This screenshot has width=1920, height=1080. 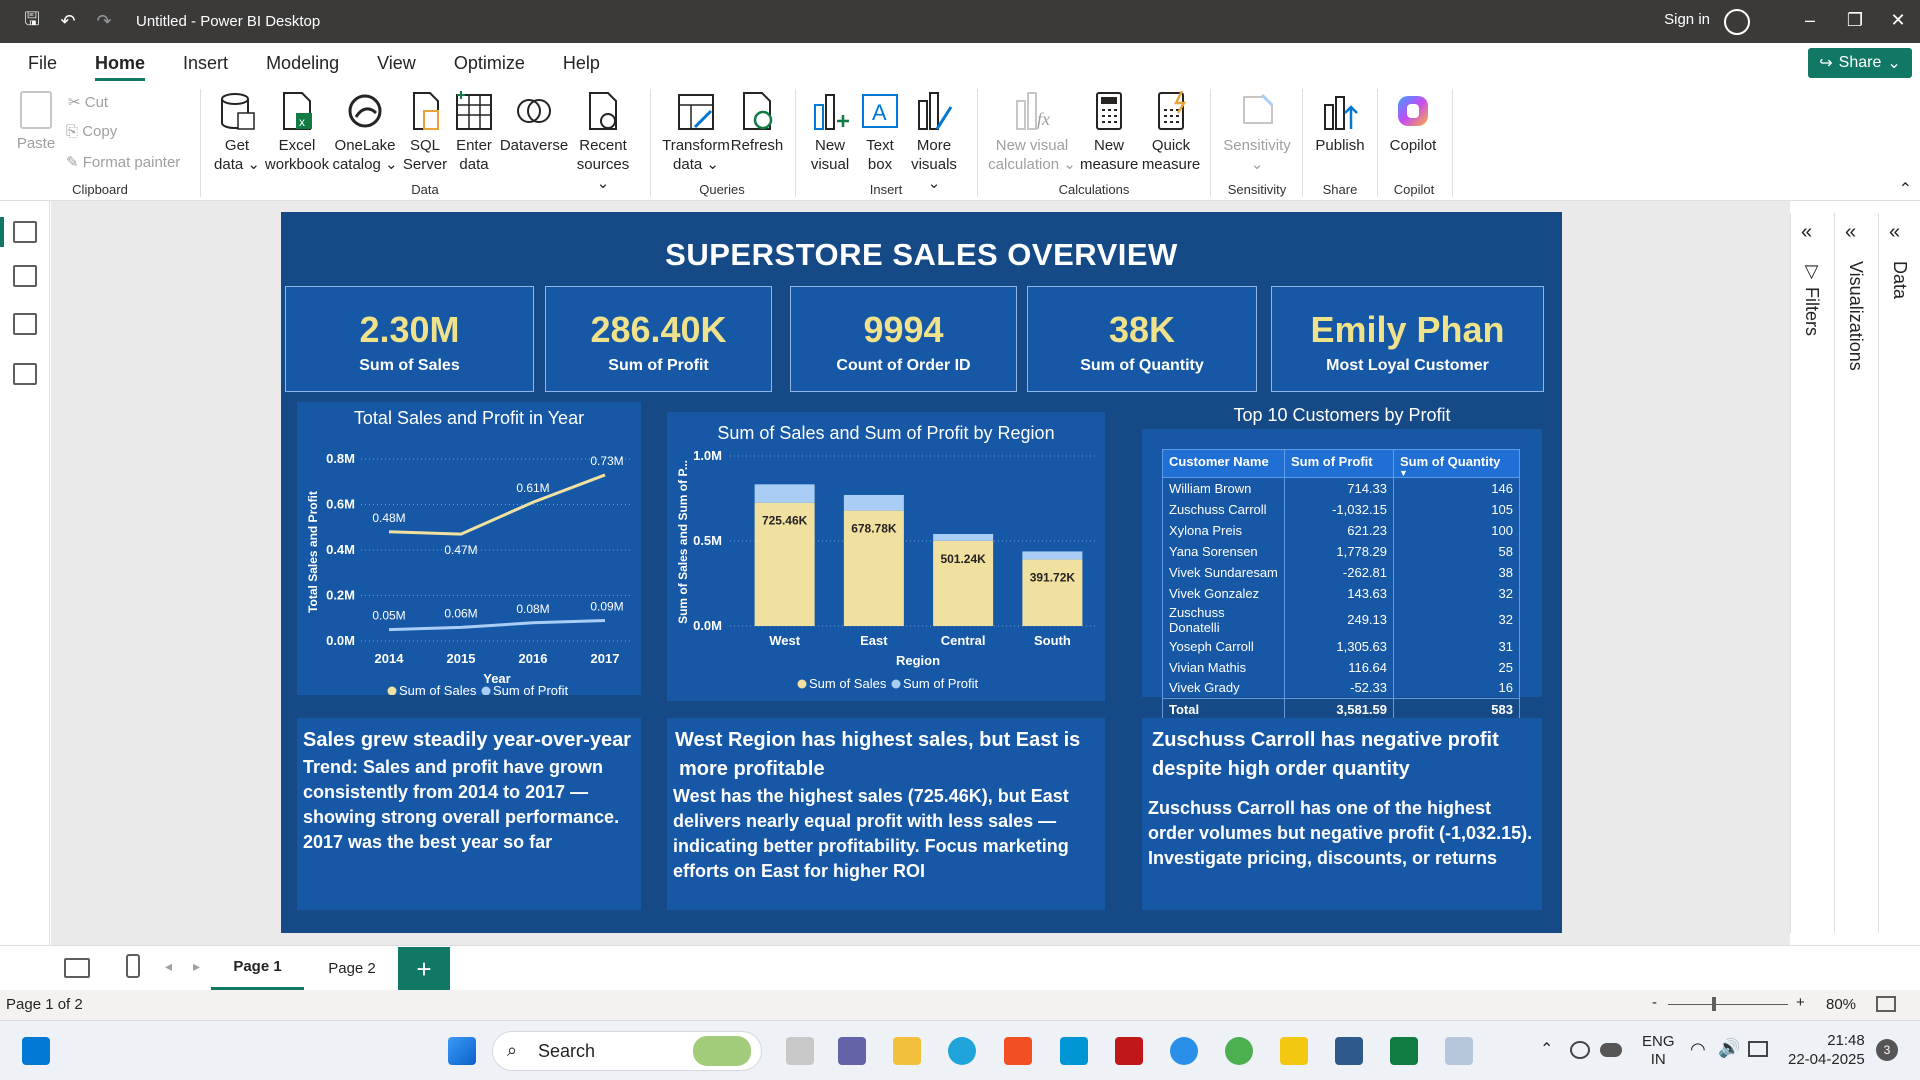 I want to click on table-row: Yana Sorensen 1,778.29 58, so click(x=1341, y=551).